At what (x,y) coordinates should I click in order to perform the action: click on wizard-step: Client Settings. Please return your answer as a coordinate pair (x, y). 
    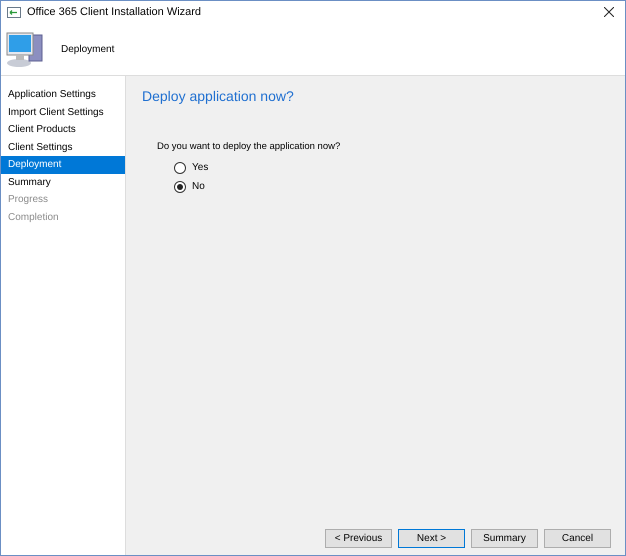
    Looking at the image, I should click on (63, 147).